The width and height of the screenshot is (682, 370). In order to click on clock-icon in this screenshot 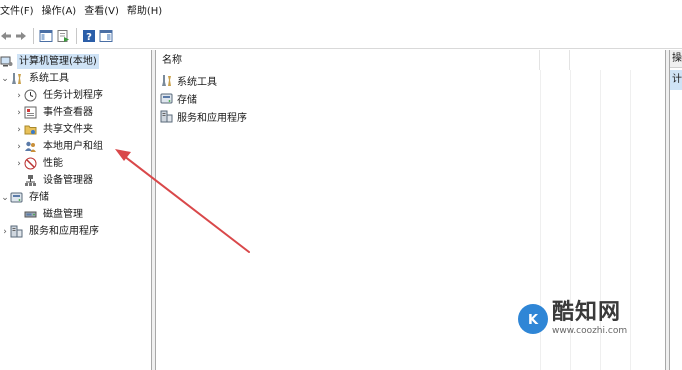, I will do `click(30, 95)`.